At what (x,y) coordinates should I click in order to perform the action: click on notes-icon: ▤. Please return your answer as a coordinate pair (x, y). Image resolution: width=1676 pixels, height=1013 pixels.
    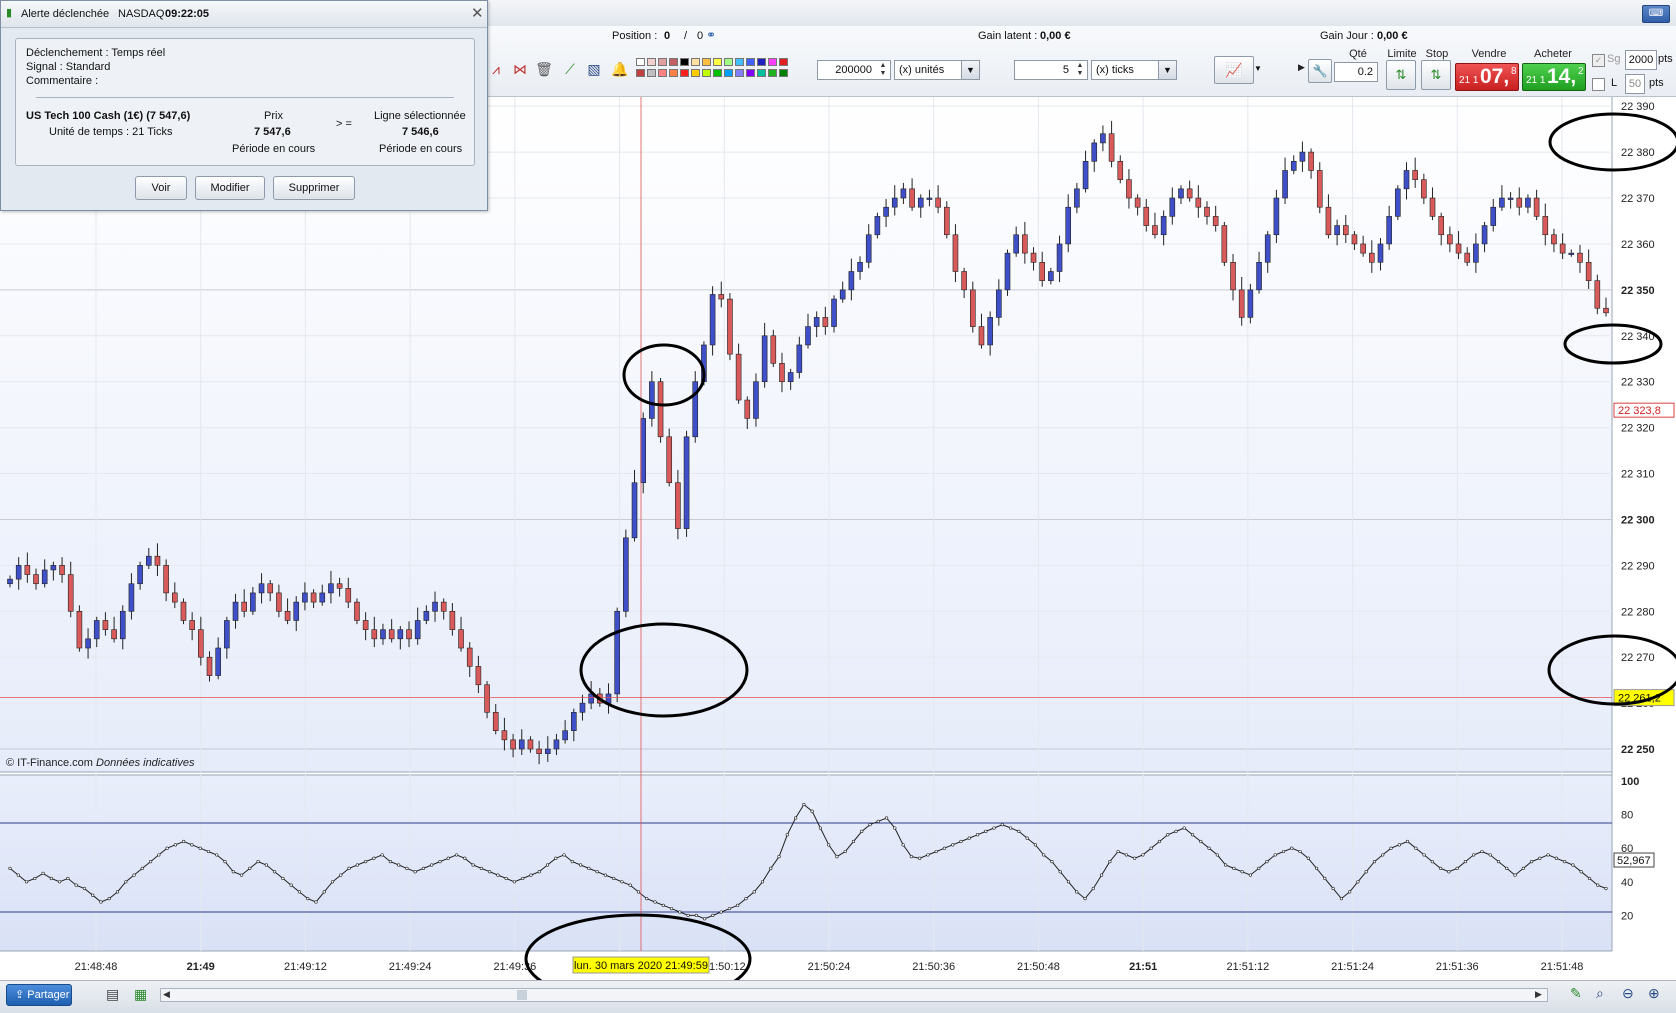
    Looking at the image, I should click on (112, 994).